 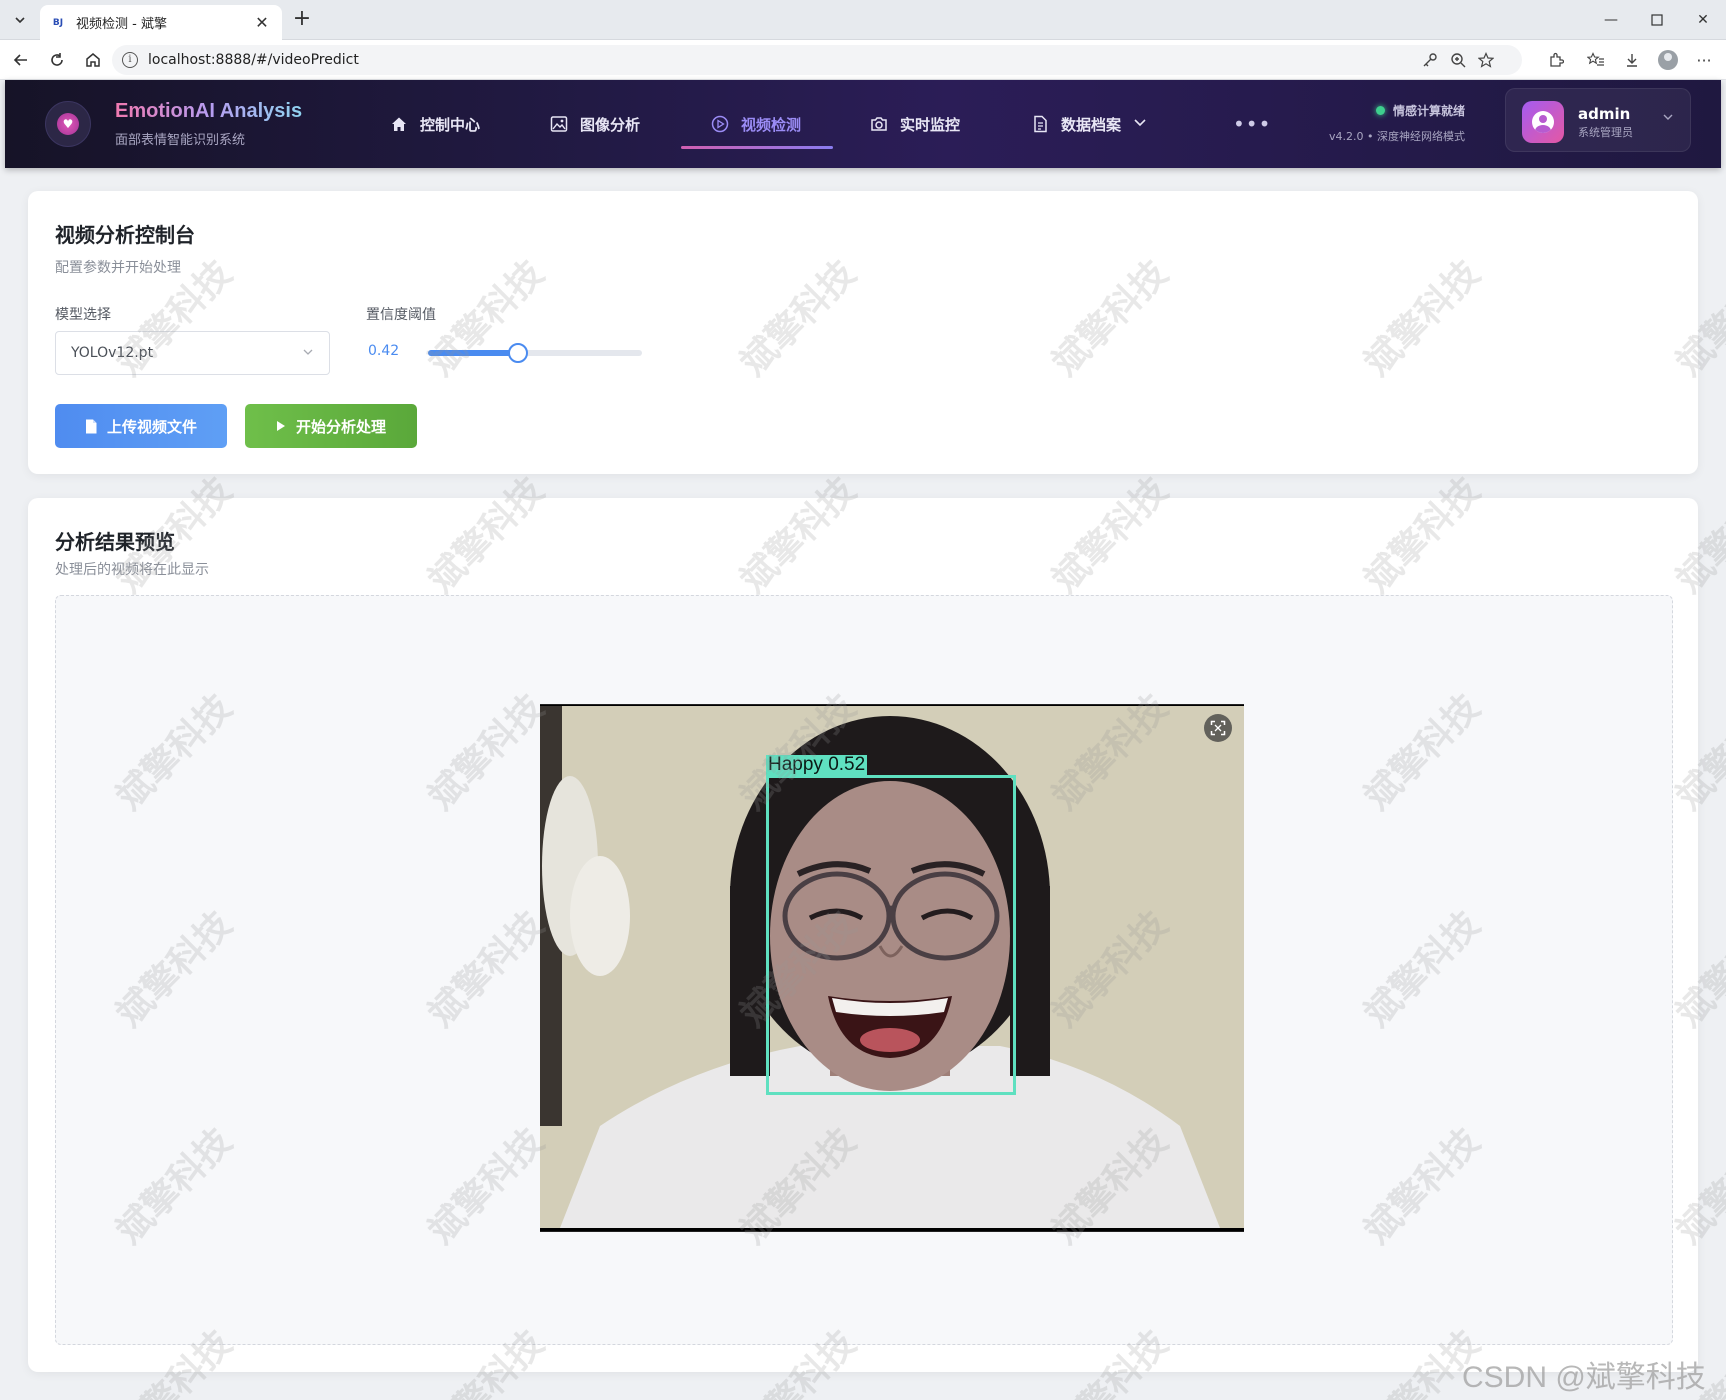 I want to click on nav-label: 实时监控, so click(x=930, y=124).